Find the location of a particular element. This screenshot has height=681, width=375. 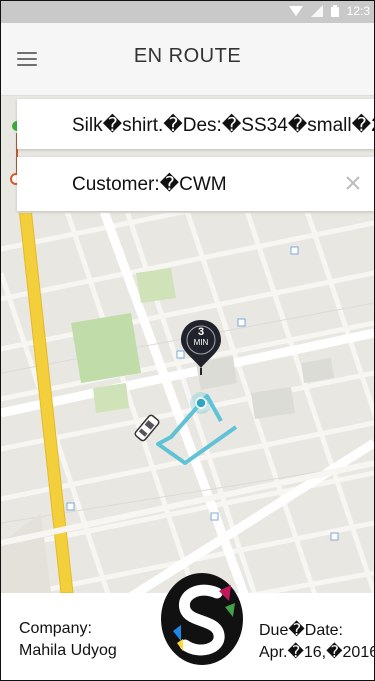

pickup-row: Silk�shirt.�Des:�SS34�small�250� is located at coordinates (195, 124).